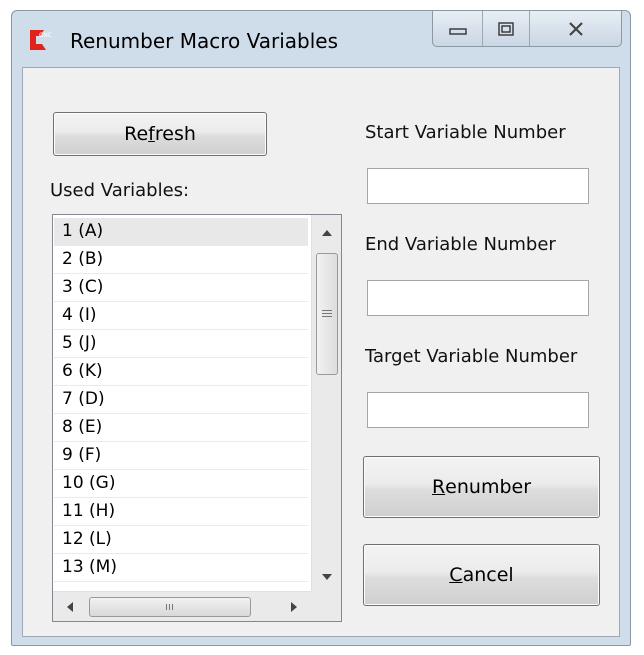 The image size is (644, 655). Describe the element at coordinates (465, 132) in the screenshot. I see `start-variable-label: Start Variable Number` at that location.